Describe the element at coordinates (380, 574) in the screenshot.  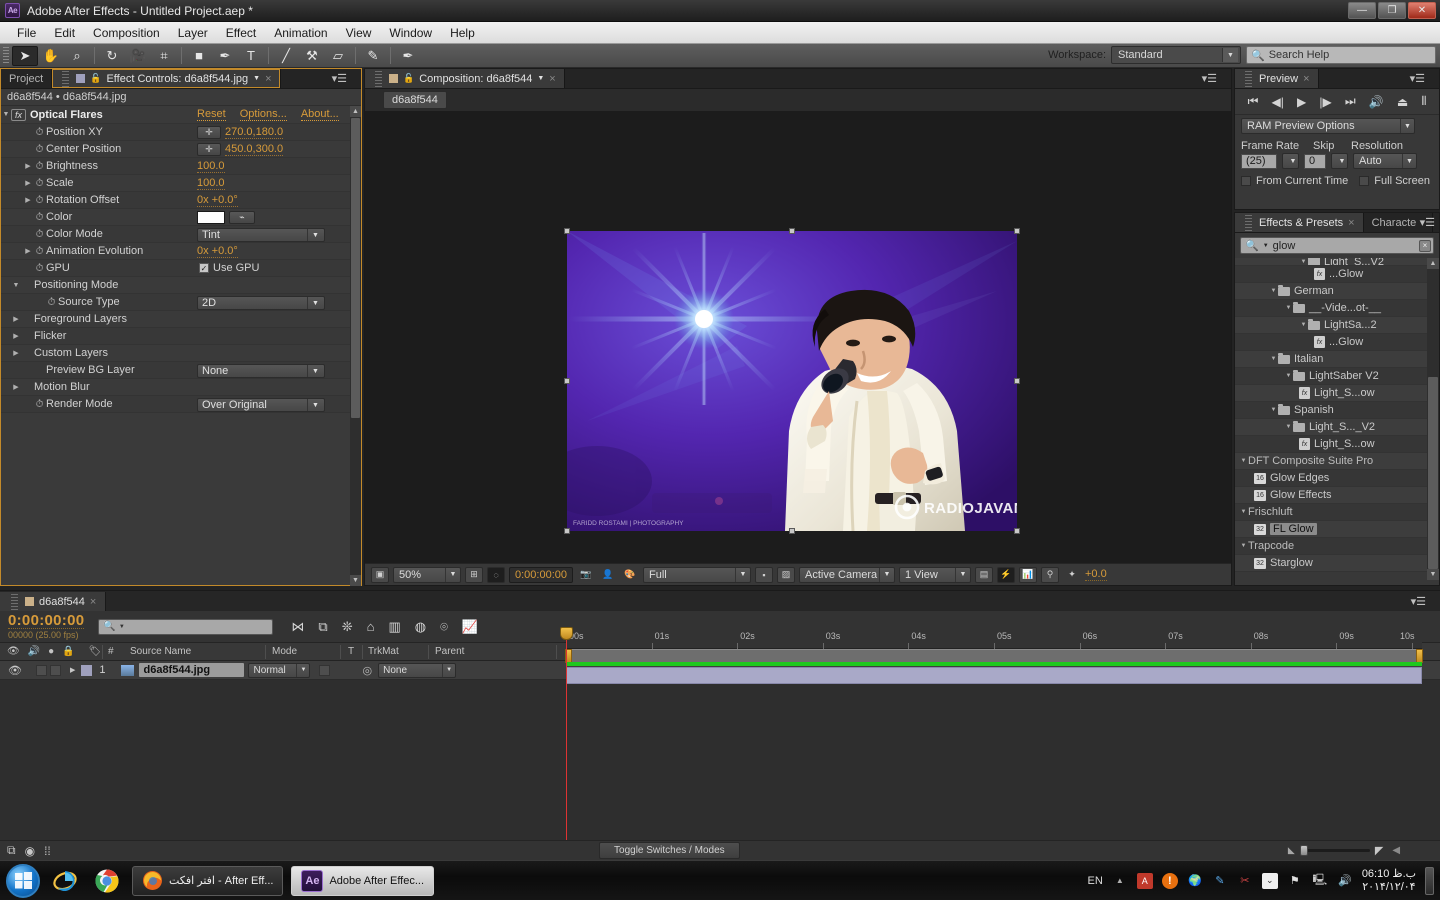
I see `always-preview-icon: ▣` at that location.